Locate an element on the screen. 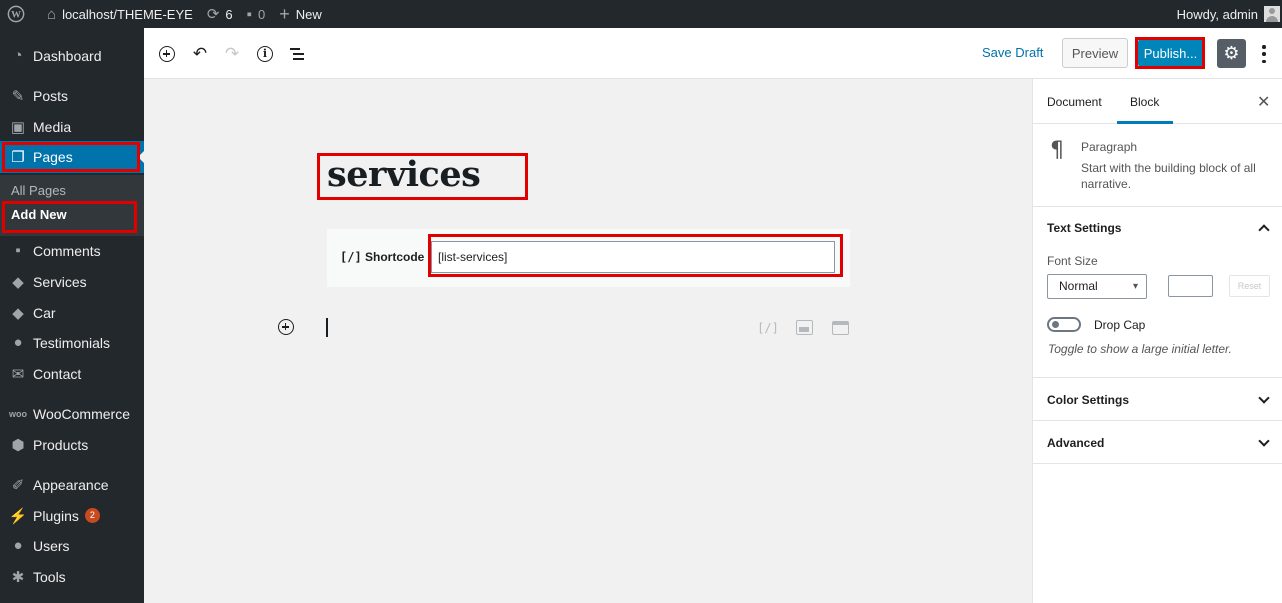 The height and width of the screenshot is (603, 1282). undo-icon: ↶ is located at coordinates (200, 54).